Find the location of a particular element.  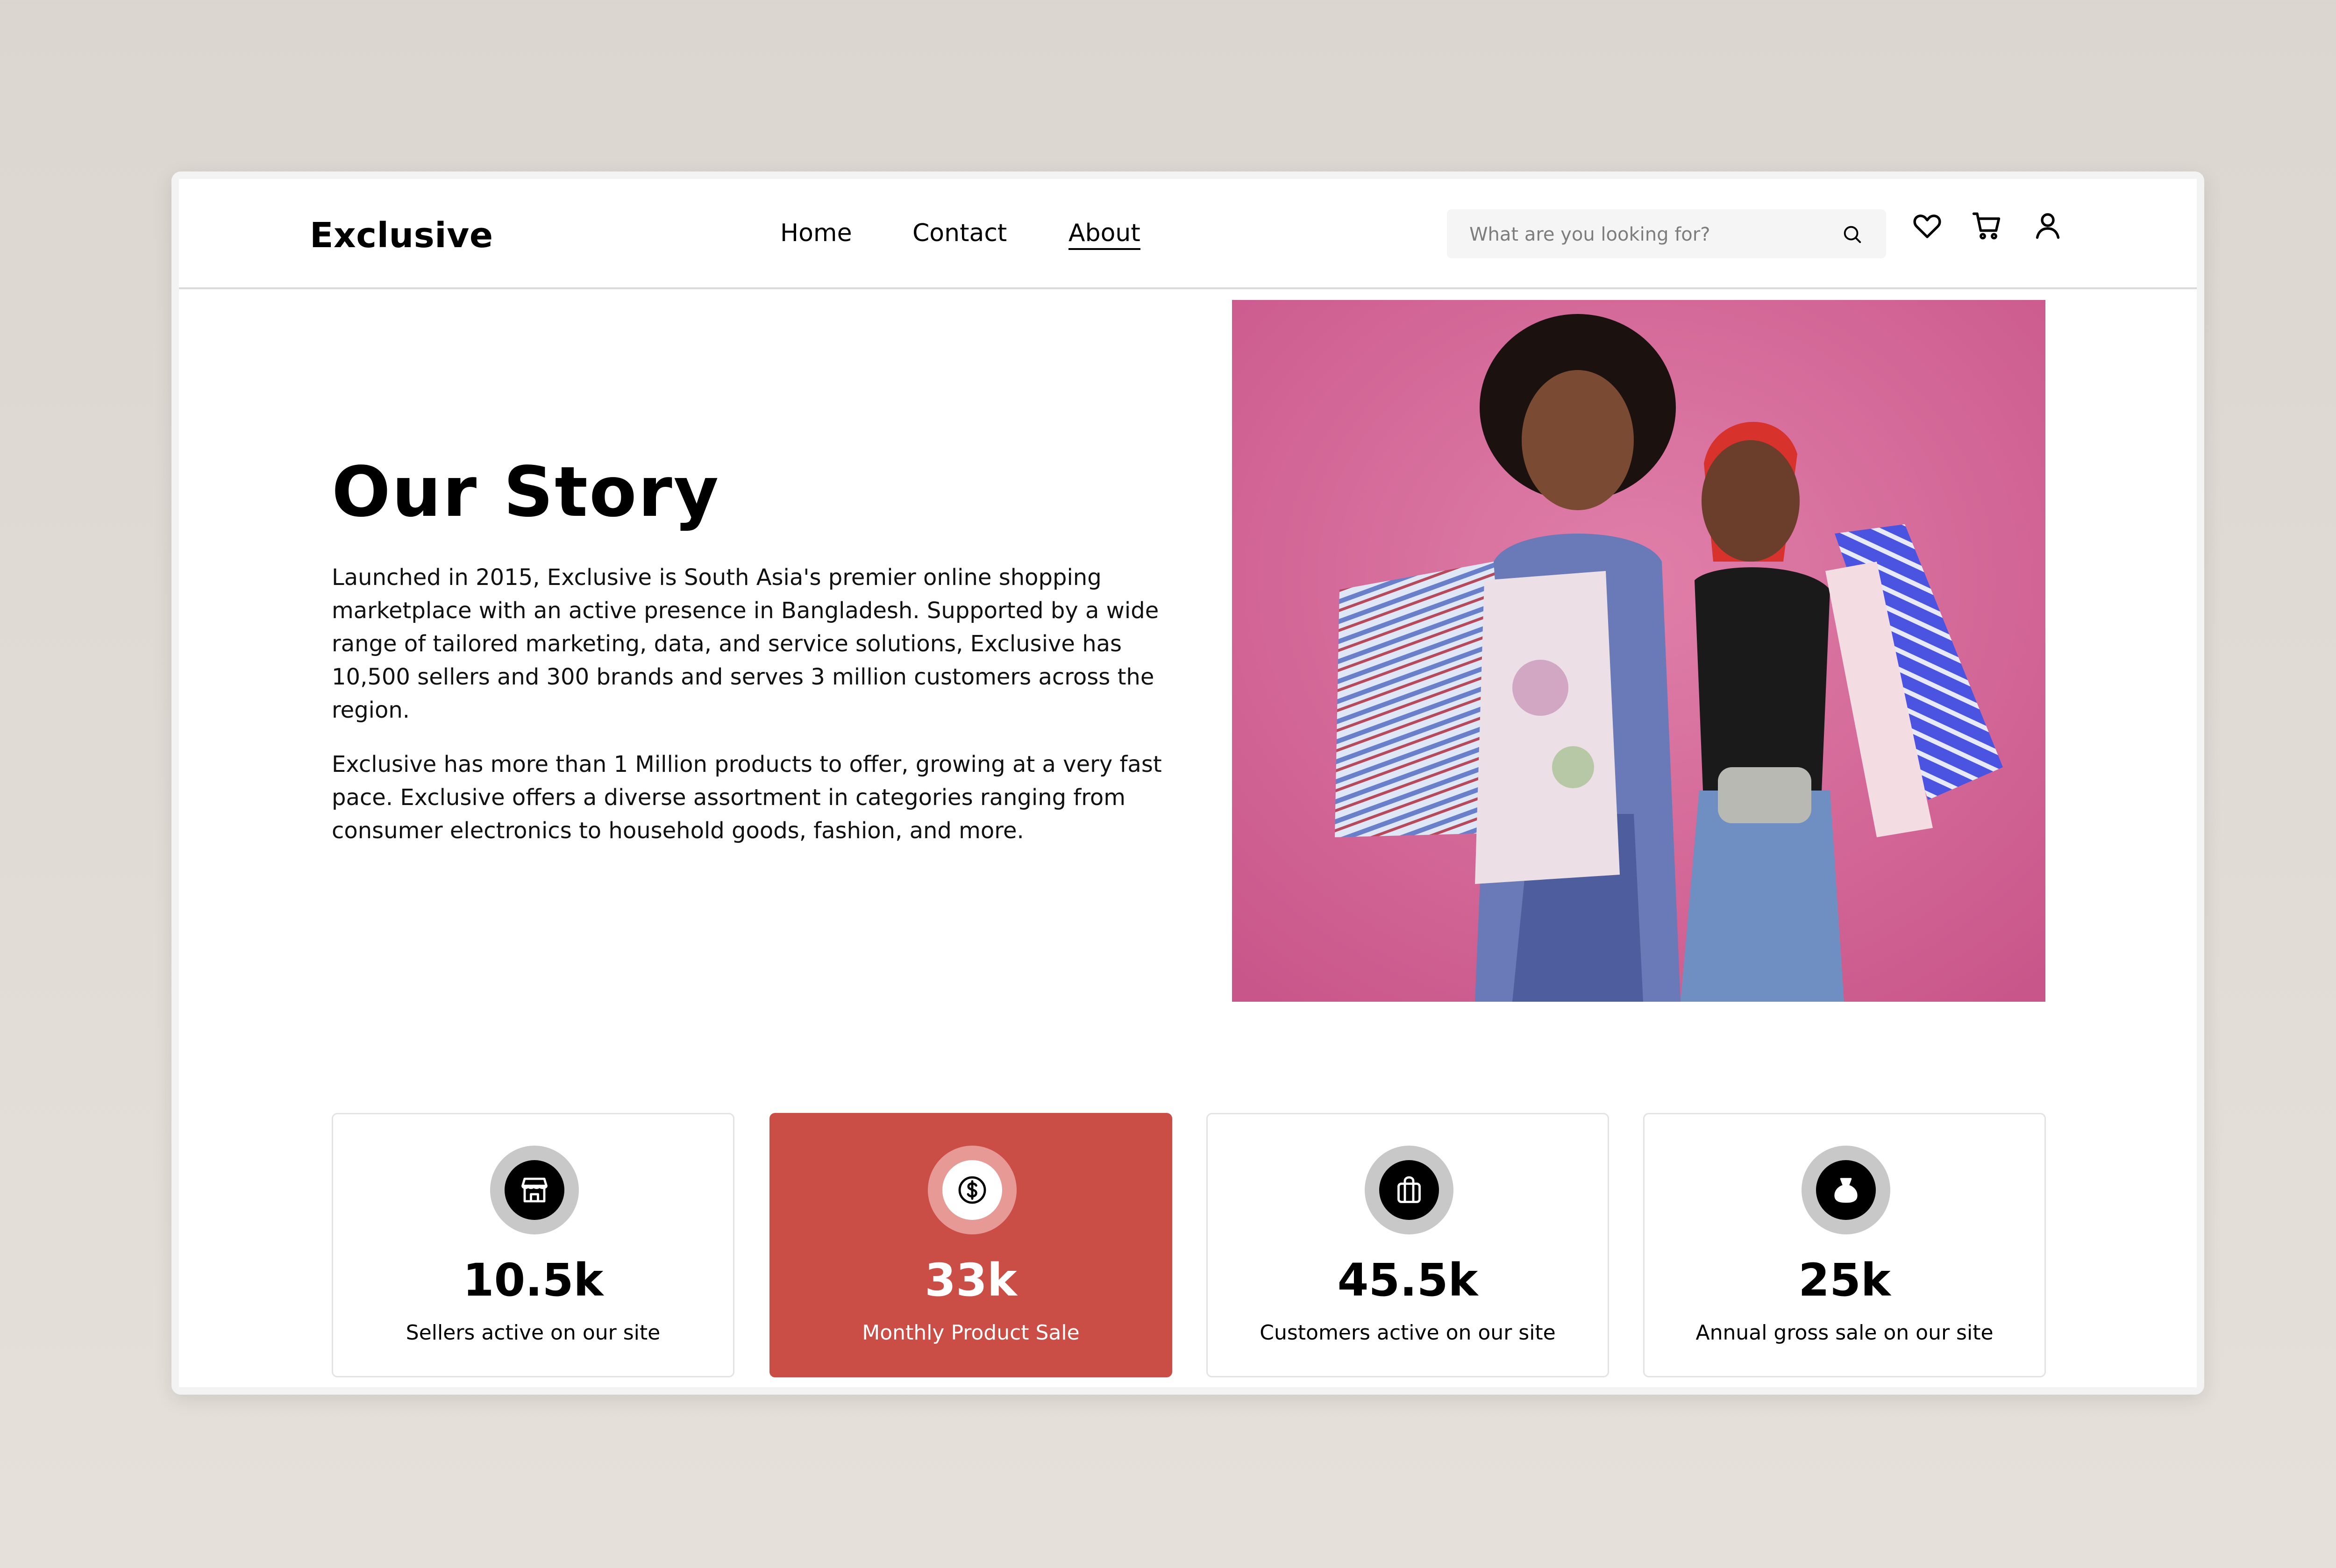

search-input is located at coordinates (1646, 234).